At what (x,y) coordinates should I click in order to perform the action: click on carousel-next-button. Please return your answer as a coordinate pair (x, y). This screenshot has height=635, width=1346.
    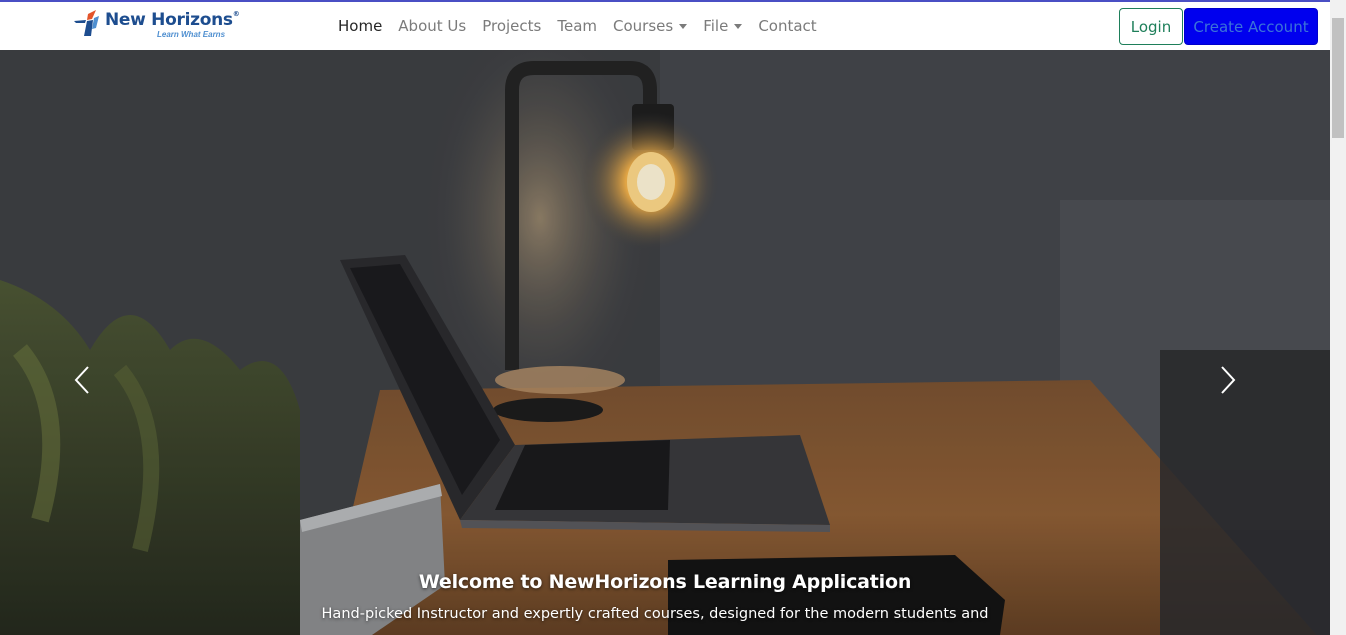
    Looking at the image, I should click on (1228, 380).